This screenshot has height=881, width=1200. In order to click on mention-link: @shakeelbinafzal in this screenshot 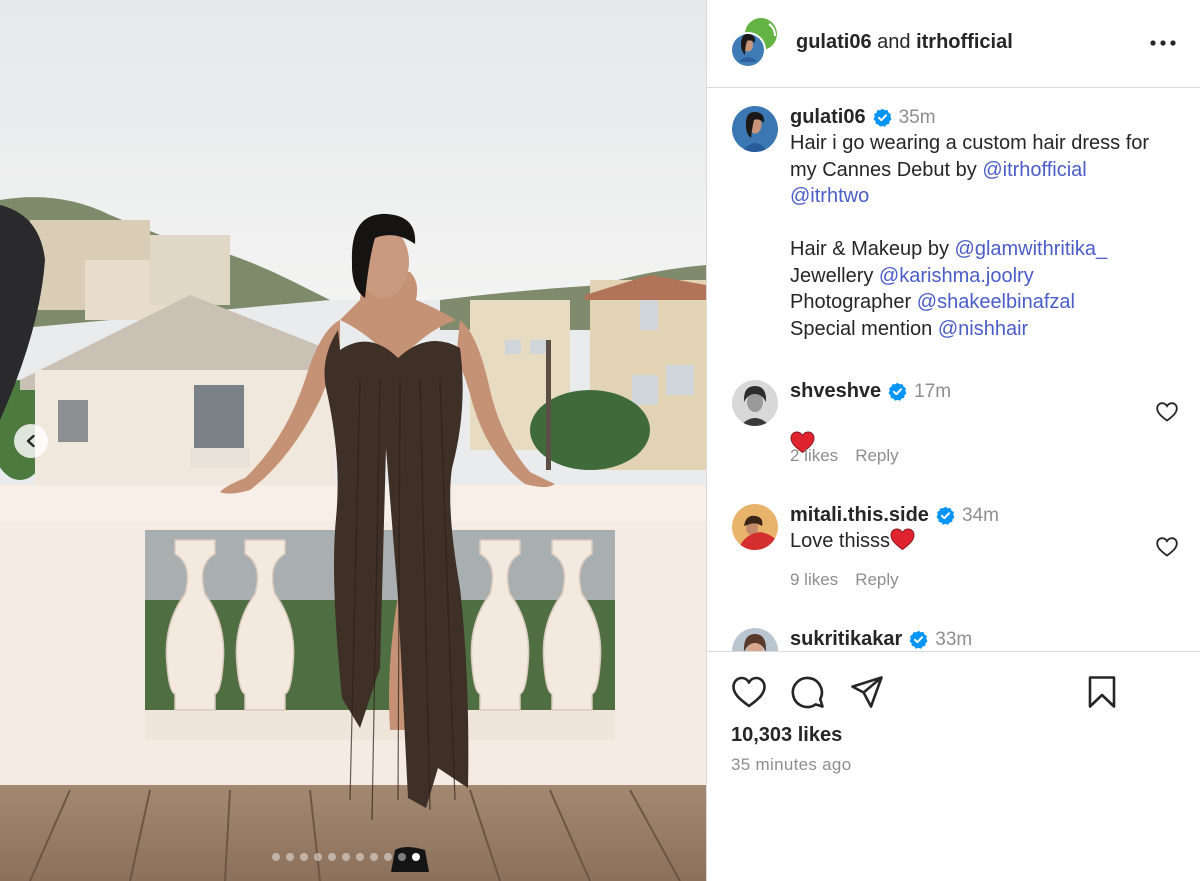, I will do `click(996, 302)`.